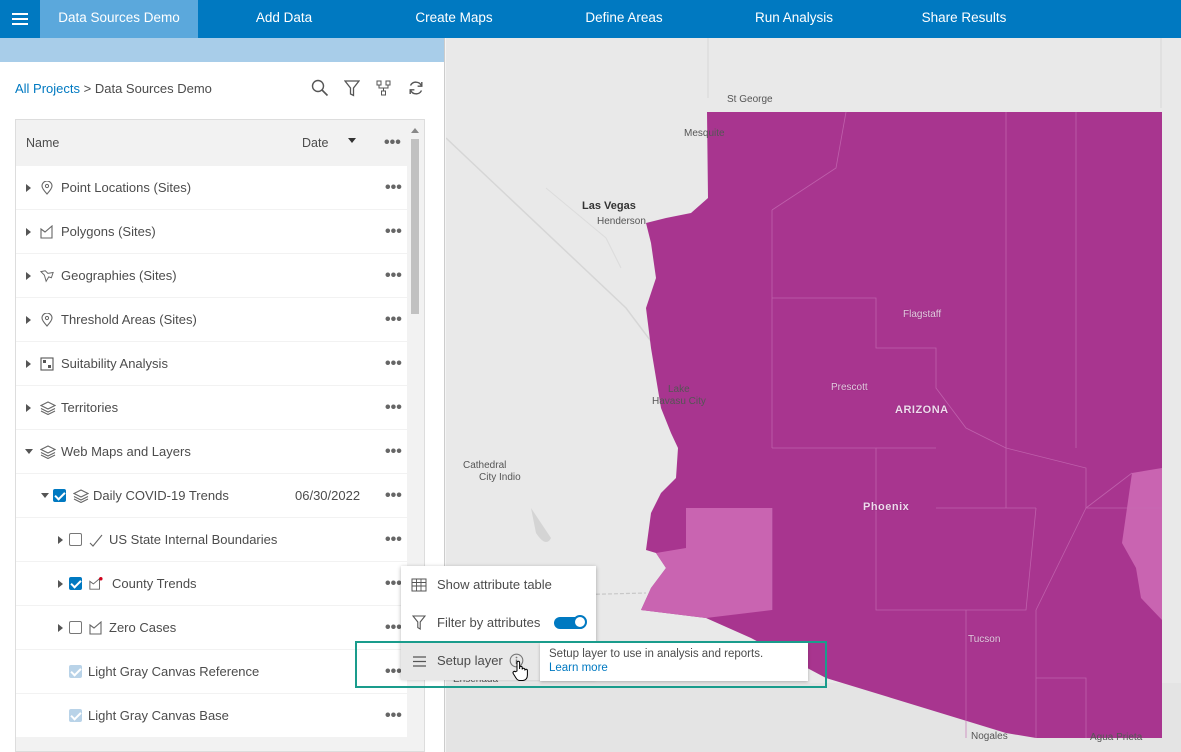  What do you see at coordinates (211, 319) in the screenshot?
I see `list-item: Threshold Areas (Sites) •••` at bounding box center [211, 319].